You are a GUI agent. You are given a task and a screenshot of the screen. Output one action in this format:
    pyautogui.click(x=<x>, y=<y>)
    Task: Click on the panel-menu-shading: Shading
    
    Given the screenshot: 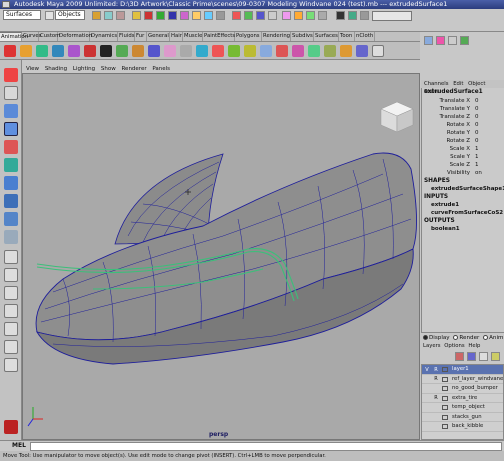 What is the action you would take?
    pyautogui.click(x=56, y=69)
    